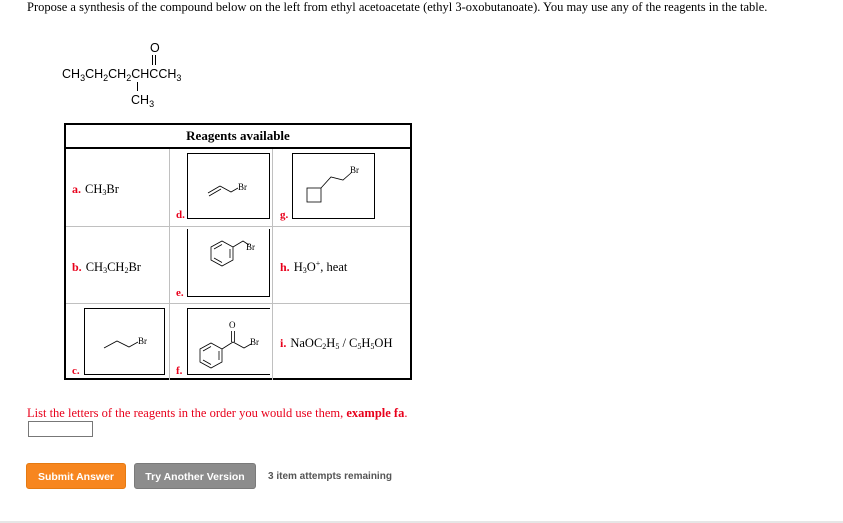  What do you see at coordinates (228, 341) in the screenshot?
I see `reagent-f-structure: O Br` at bounding box center [228, 341].